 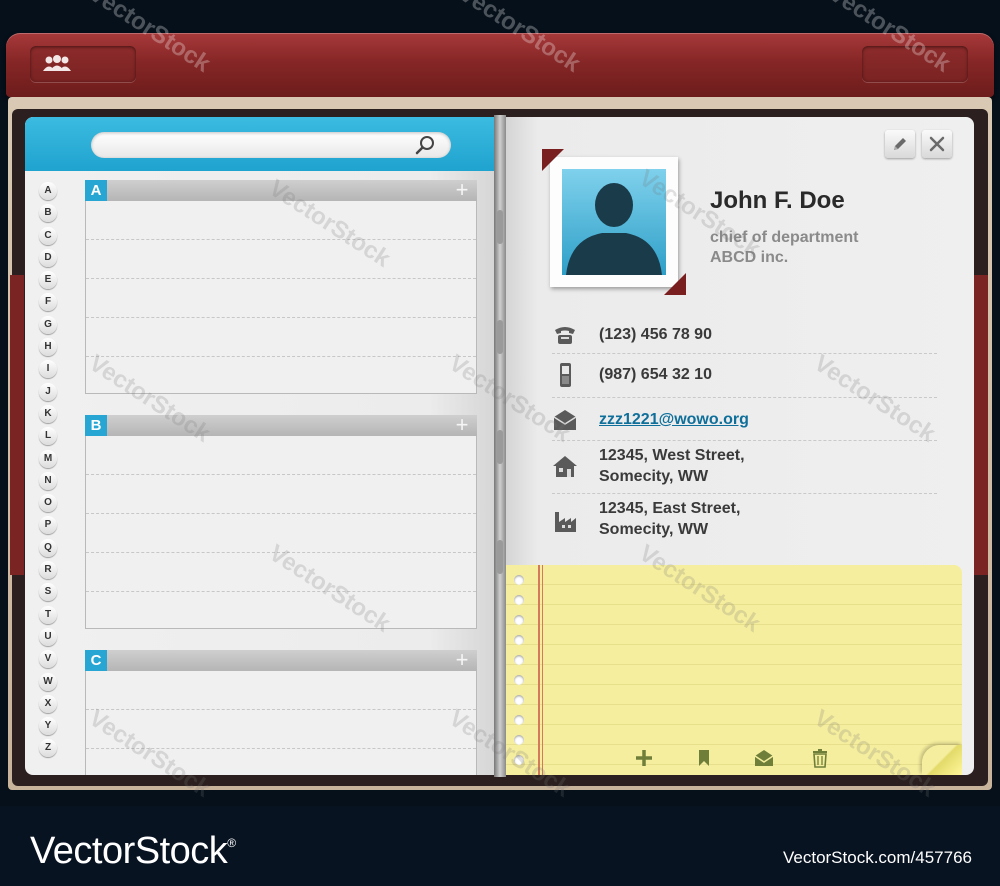 What do you see at coordinates (731, 670) in the screenshot?
I see `notes-pad` at bounding box center [731, 670].